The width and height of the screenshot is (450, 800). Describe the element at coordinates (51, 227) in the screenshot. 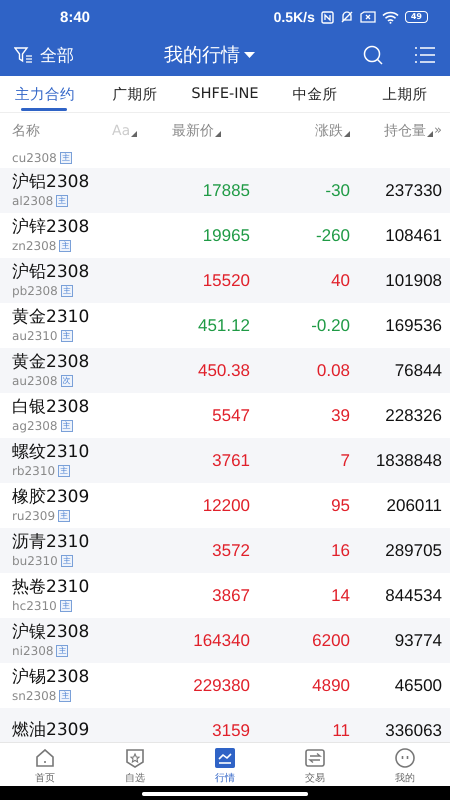

I see `contract-name: 沪锌2308` at that location.